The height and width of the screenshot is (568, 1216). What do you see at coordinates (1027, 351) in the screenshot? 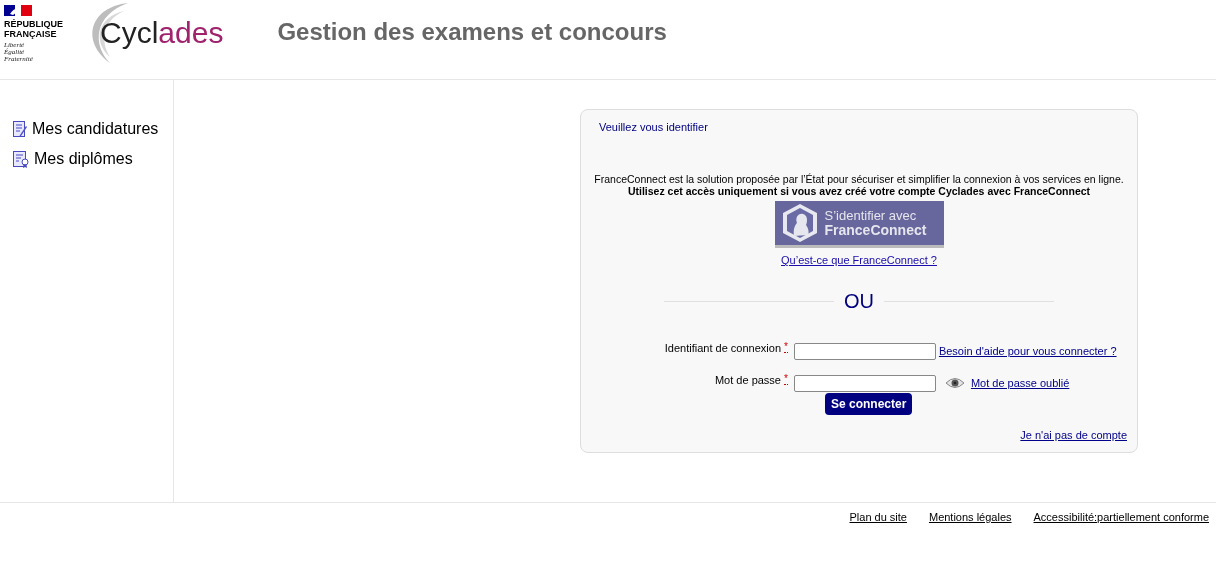
I see `help-link: Besoin d'aide pour vous connecter ?` at bounding box center [1027, 351].